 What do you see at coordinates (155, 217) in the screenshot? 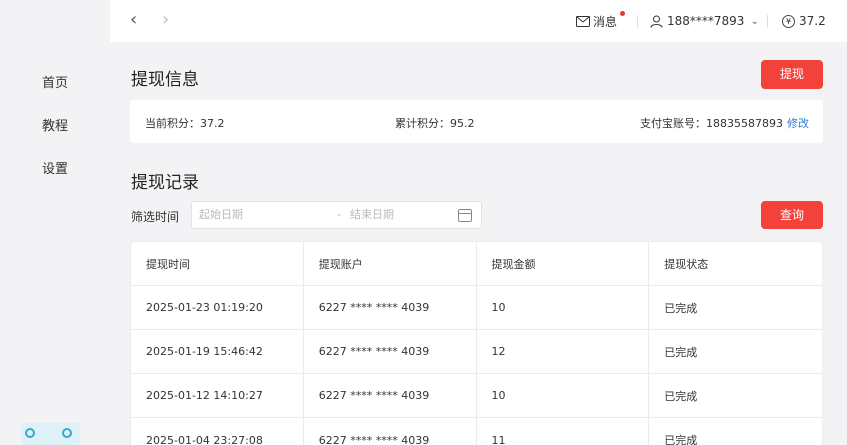
I see `filter-time-label: 筛选时间` at bounding box center [155, 217].